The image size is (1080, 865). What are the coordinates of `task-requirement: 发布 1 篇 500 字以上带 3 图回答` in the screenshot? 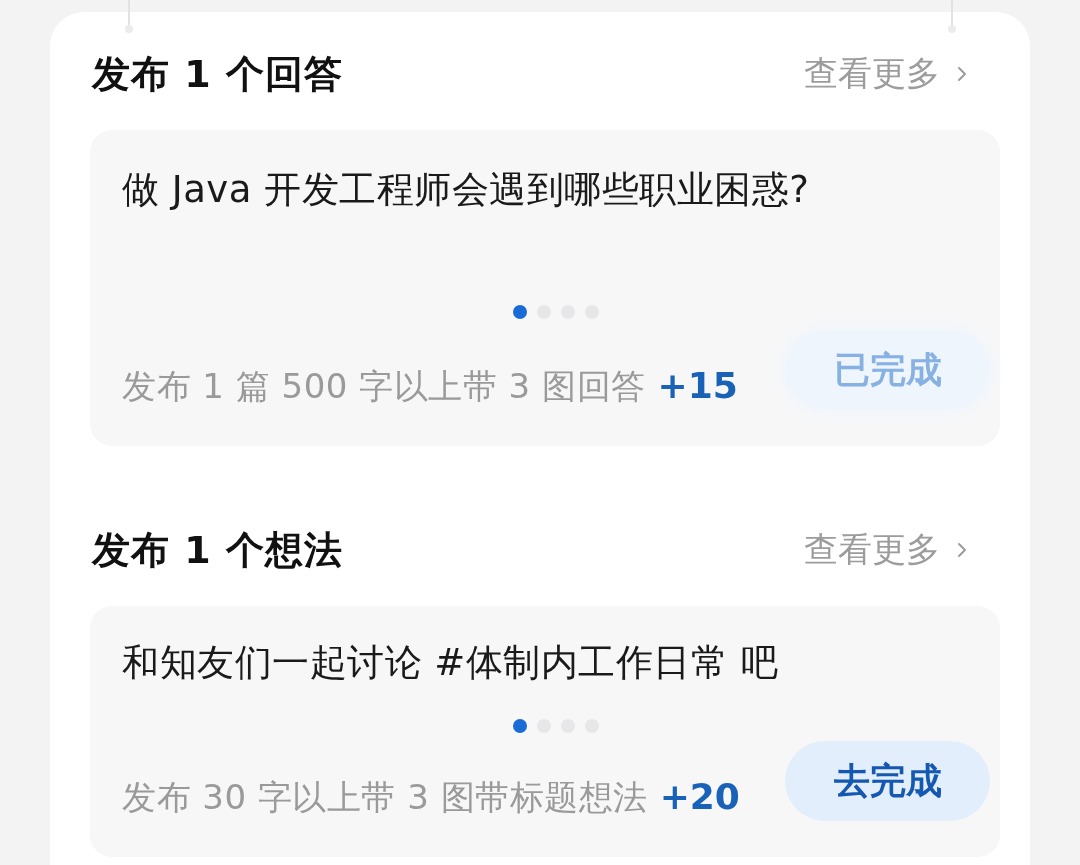 It's located at (384, 386).